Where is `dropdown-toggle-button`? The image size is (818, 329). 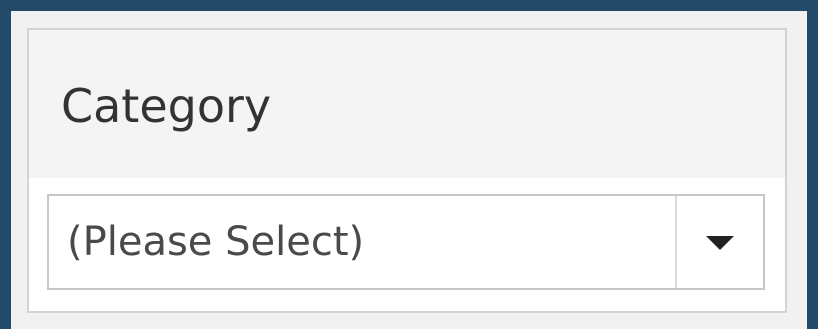
dropdown-toggle-button is located at coordinates (720, 242).